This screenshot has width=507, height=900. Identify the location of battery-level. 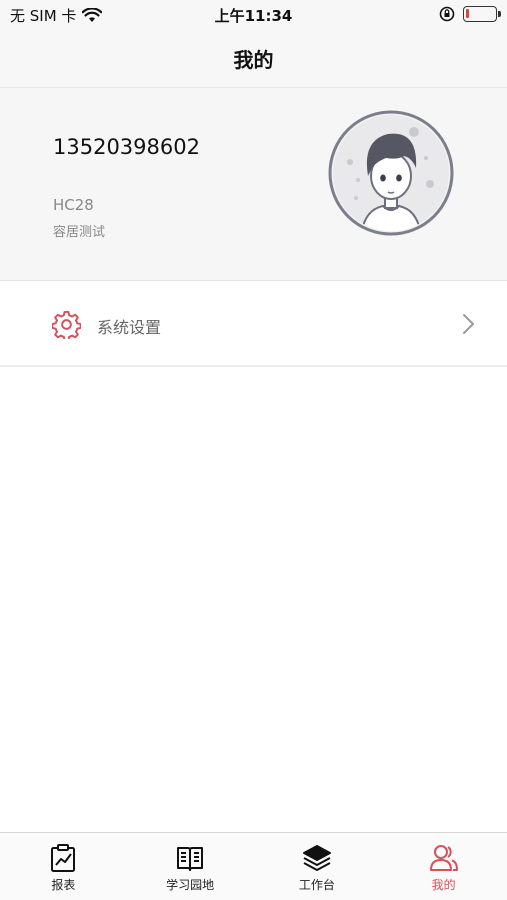
(467, 13).